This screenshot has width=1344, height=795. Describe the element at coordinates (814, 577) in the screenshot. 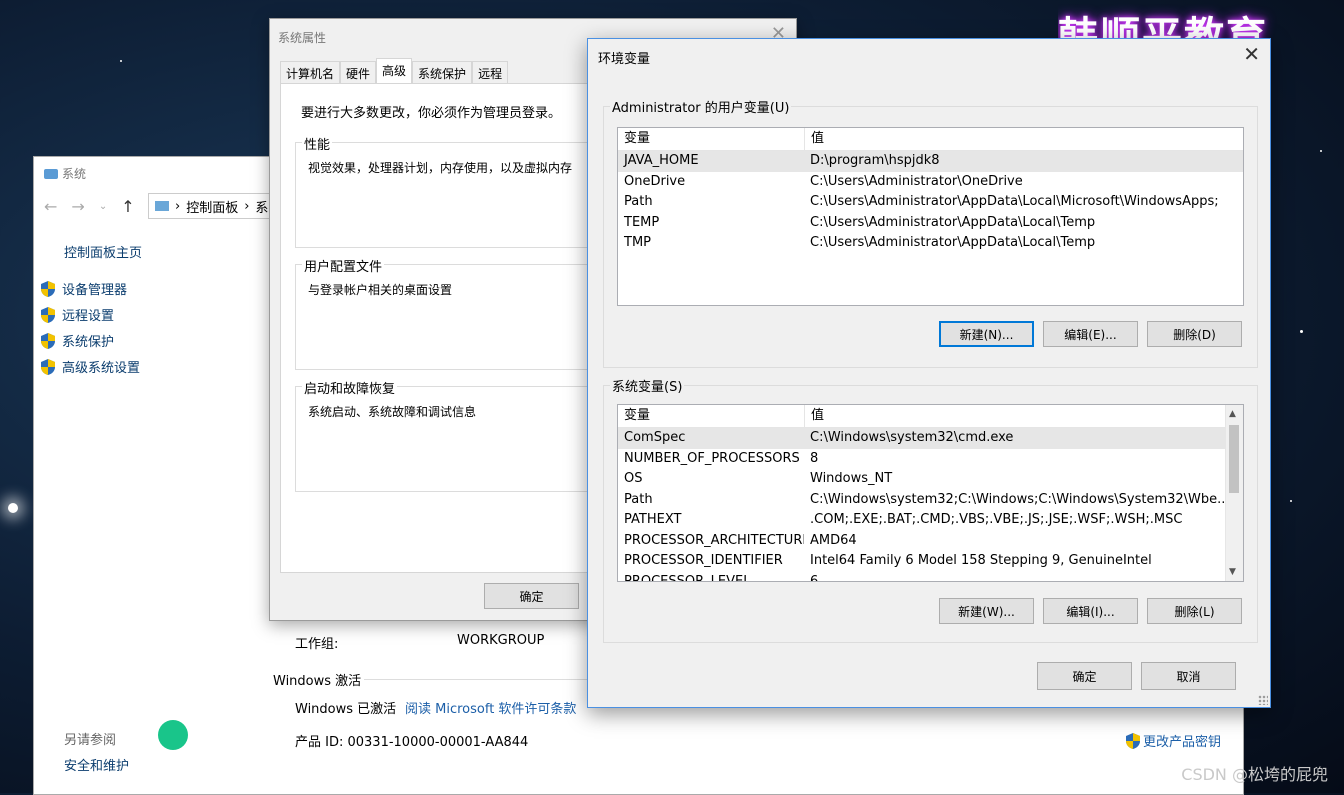

I see `variable-value: 6` at that location.